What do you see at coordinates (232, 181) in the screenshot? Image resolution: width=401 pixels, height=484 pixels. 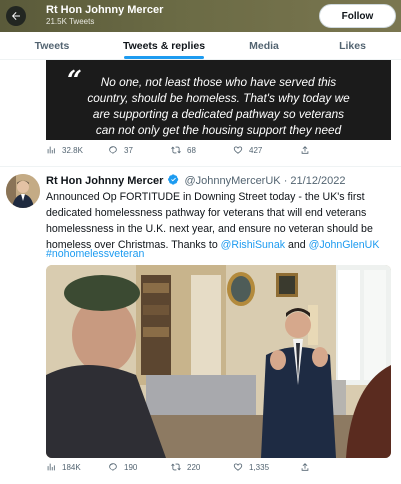 I see `tweet-author-handle: @JohnnyMercerUK` at bounding box center [232, 181].